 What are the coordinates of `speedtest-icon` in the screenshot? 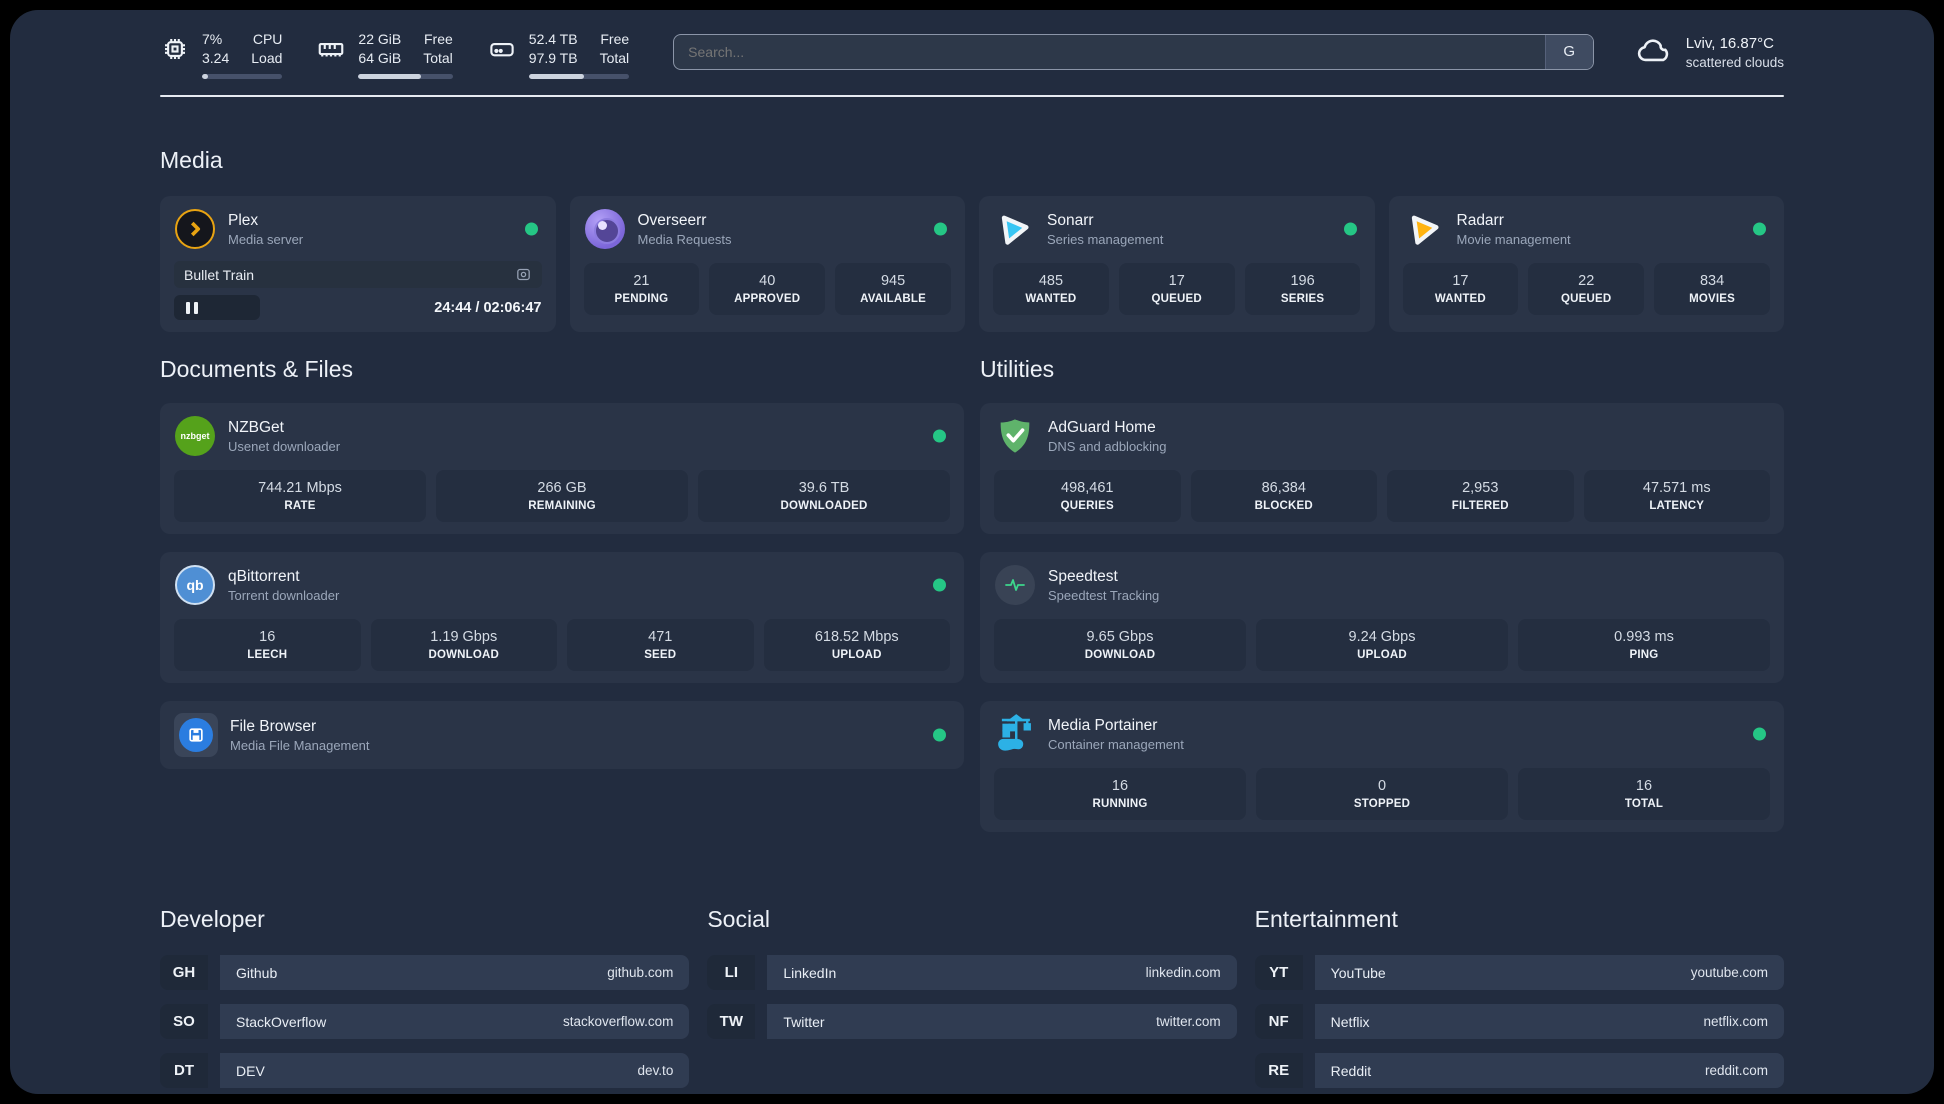 It's located at (1015, 585).